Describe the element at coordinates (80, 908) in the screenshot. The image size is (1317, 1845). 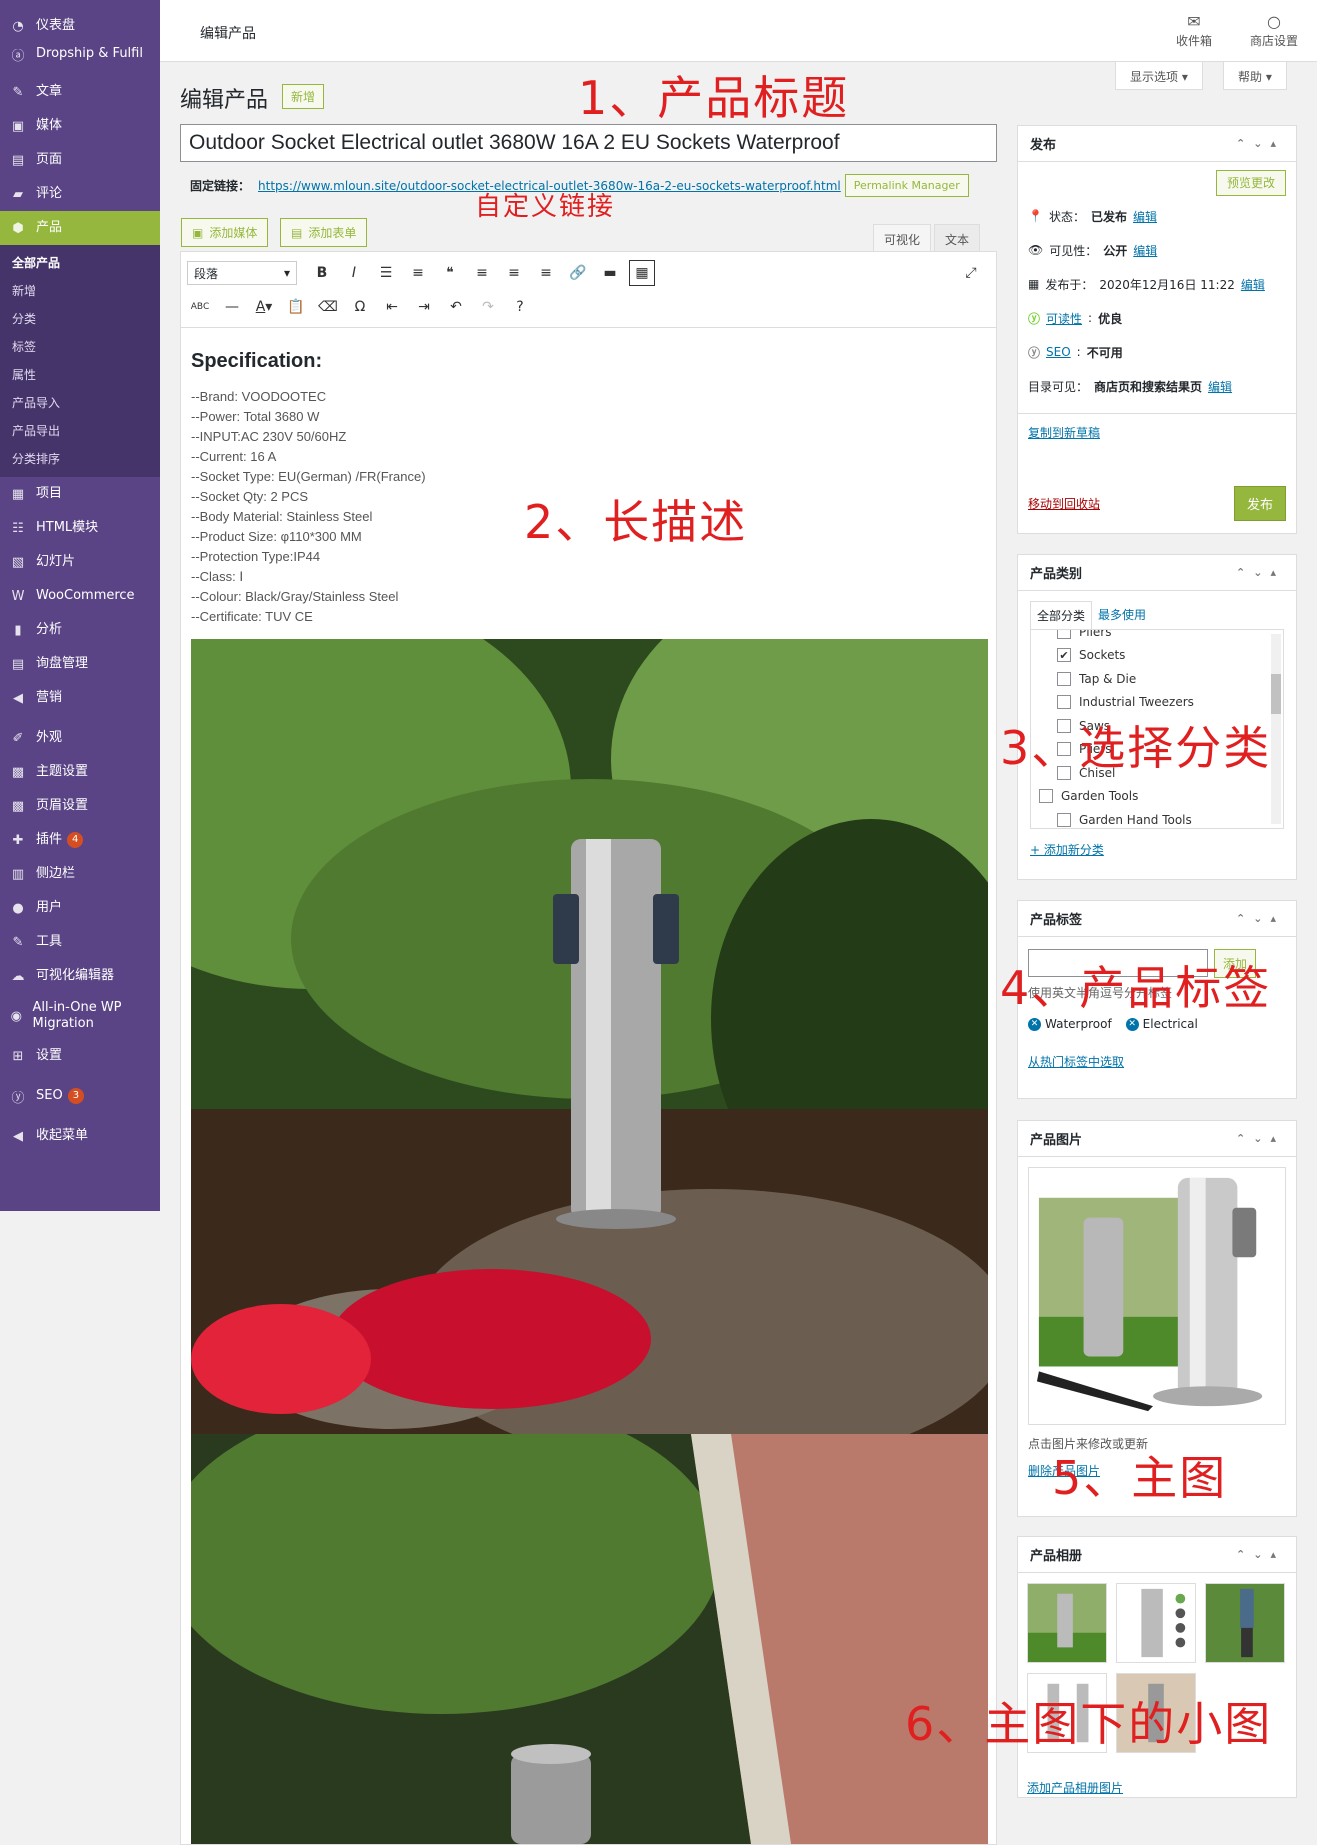
I see `sidebar-item-user: ● 用户` at that location.